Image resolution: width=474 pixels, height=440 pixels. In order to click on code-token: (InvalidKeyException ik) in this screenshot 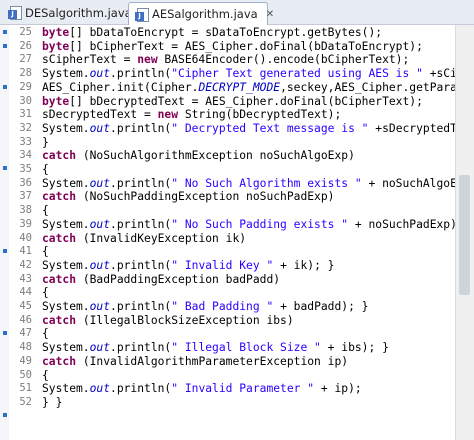, I will do `click(161, 238)`.